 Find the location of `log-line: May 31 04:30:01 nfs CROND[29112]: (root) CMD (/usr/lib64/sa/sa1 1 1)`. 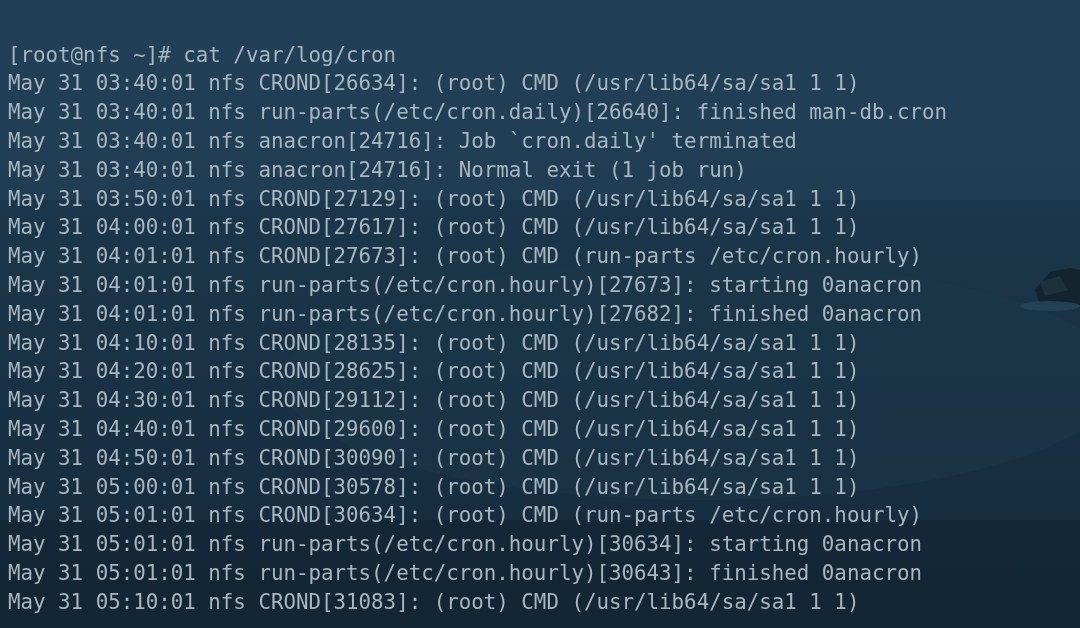

log-line: May 31 04:30:01 nfs CROND[29112]: (root) CMD (/usr/lib64/sa/sa1 1 1) is located at coordinates (434, 401).